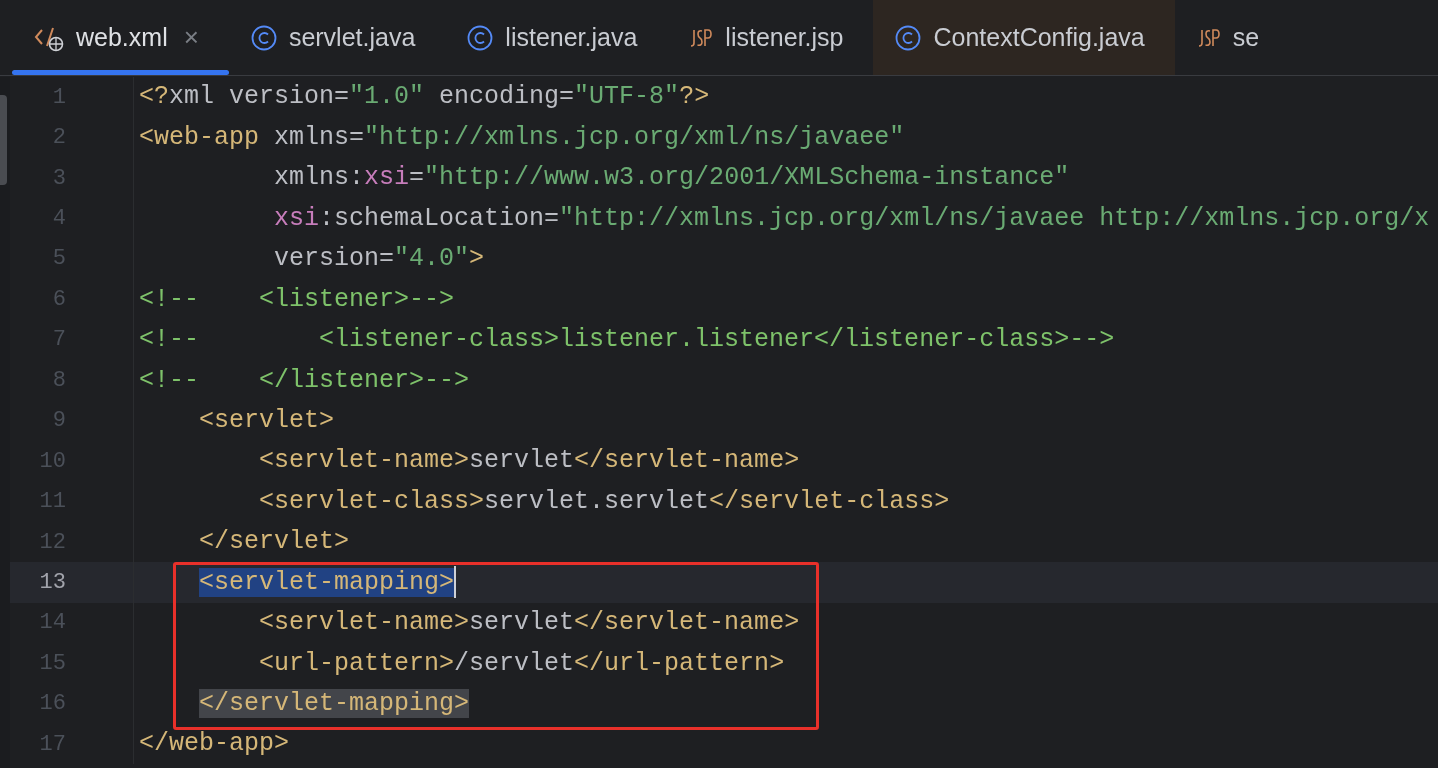  What do you see at coordinates (521, 137) in the screenshot?
I see `code-text: <web-app xmlns="http://xmlns.jcp.org/xml/ns/javaee"` at bounding box center [521, 137].